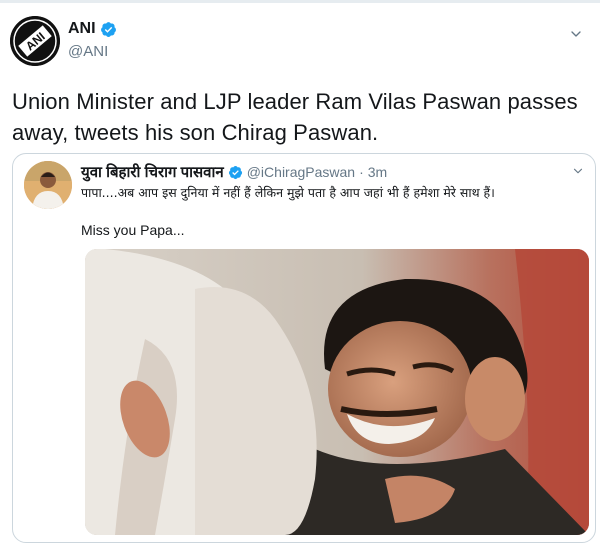 Image resolution: width=600 pixels, height=550 pixels. Describe the element at coordinates (152, 172) in the screenshot. I see `quoted-author-name: युवा बिहारी चिराग पासवान` at that location.